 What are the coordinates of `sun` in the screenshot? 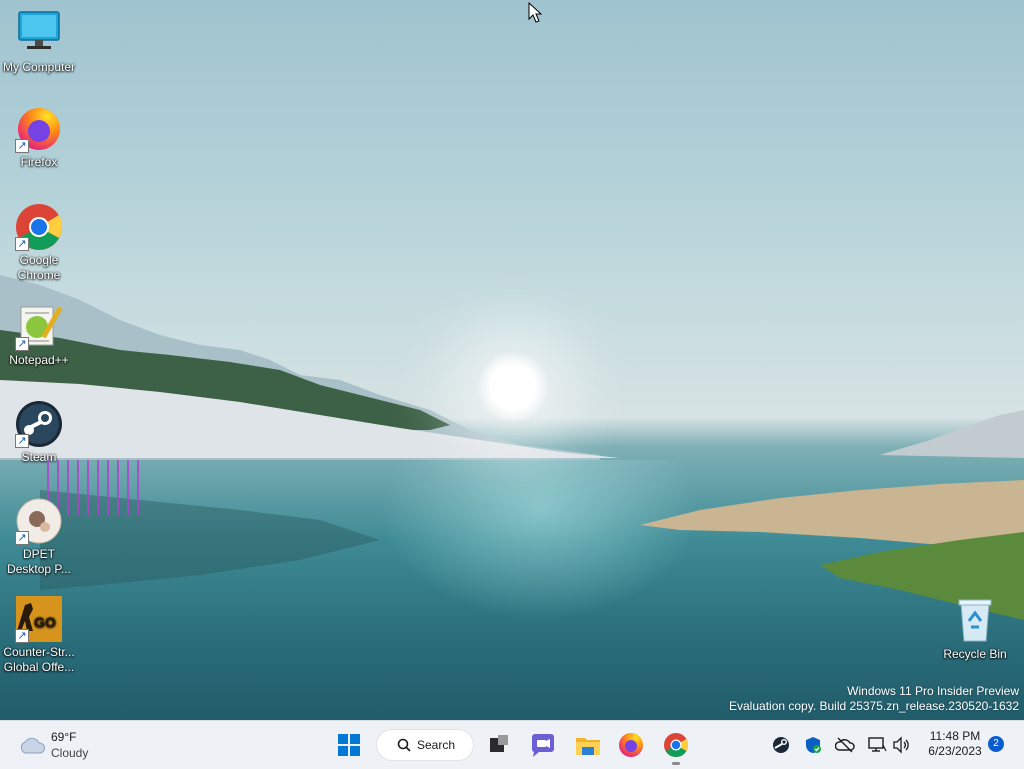 It's located at (513, 387).